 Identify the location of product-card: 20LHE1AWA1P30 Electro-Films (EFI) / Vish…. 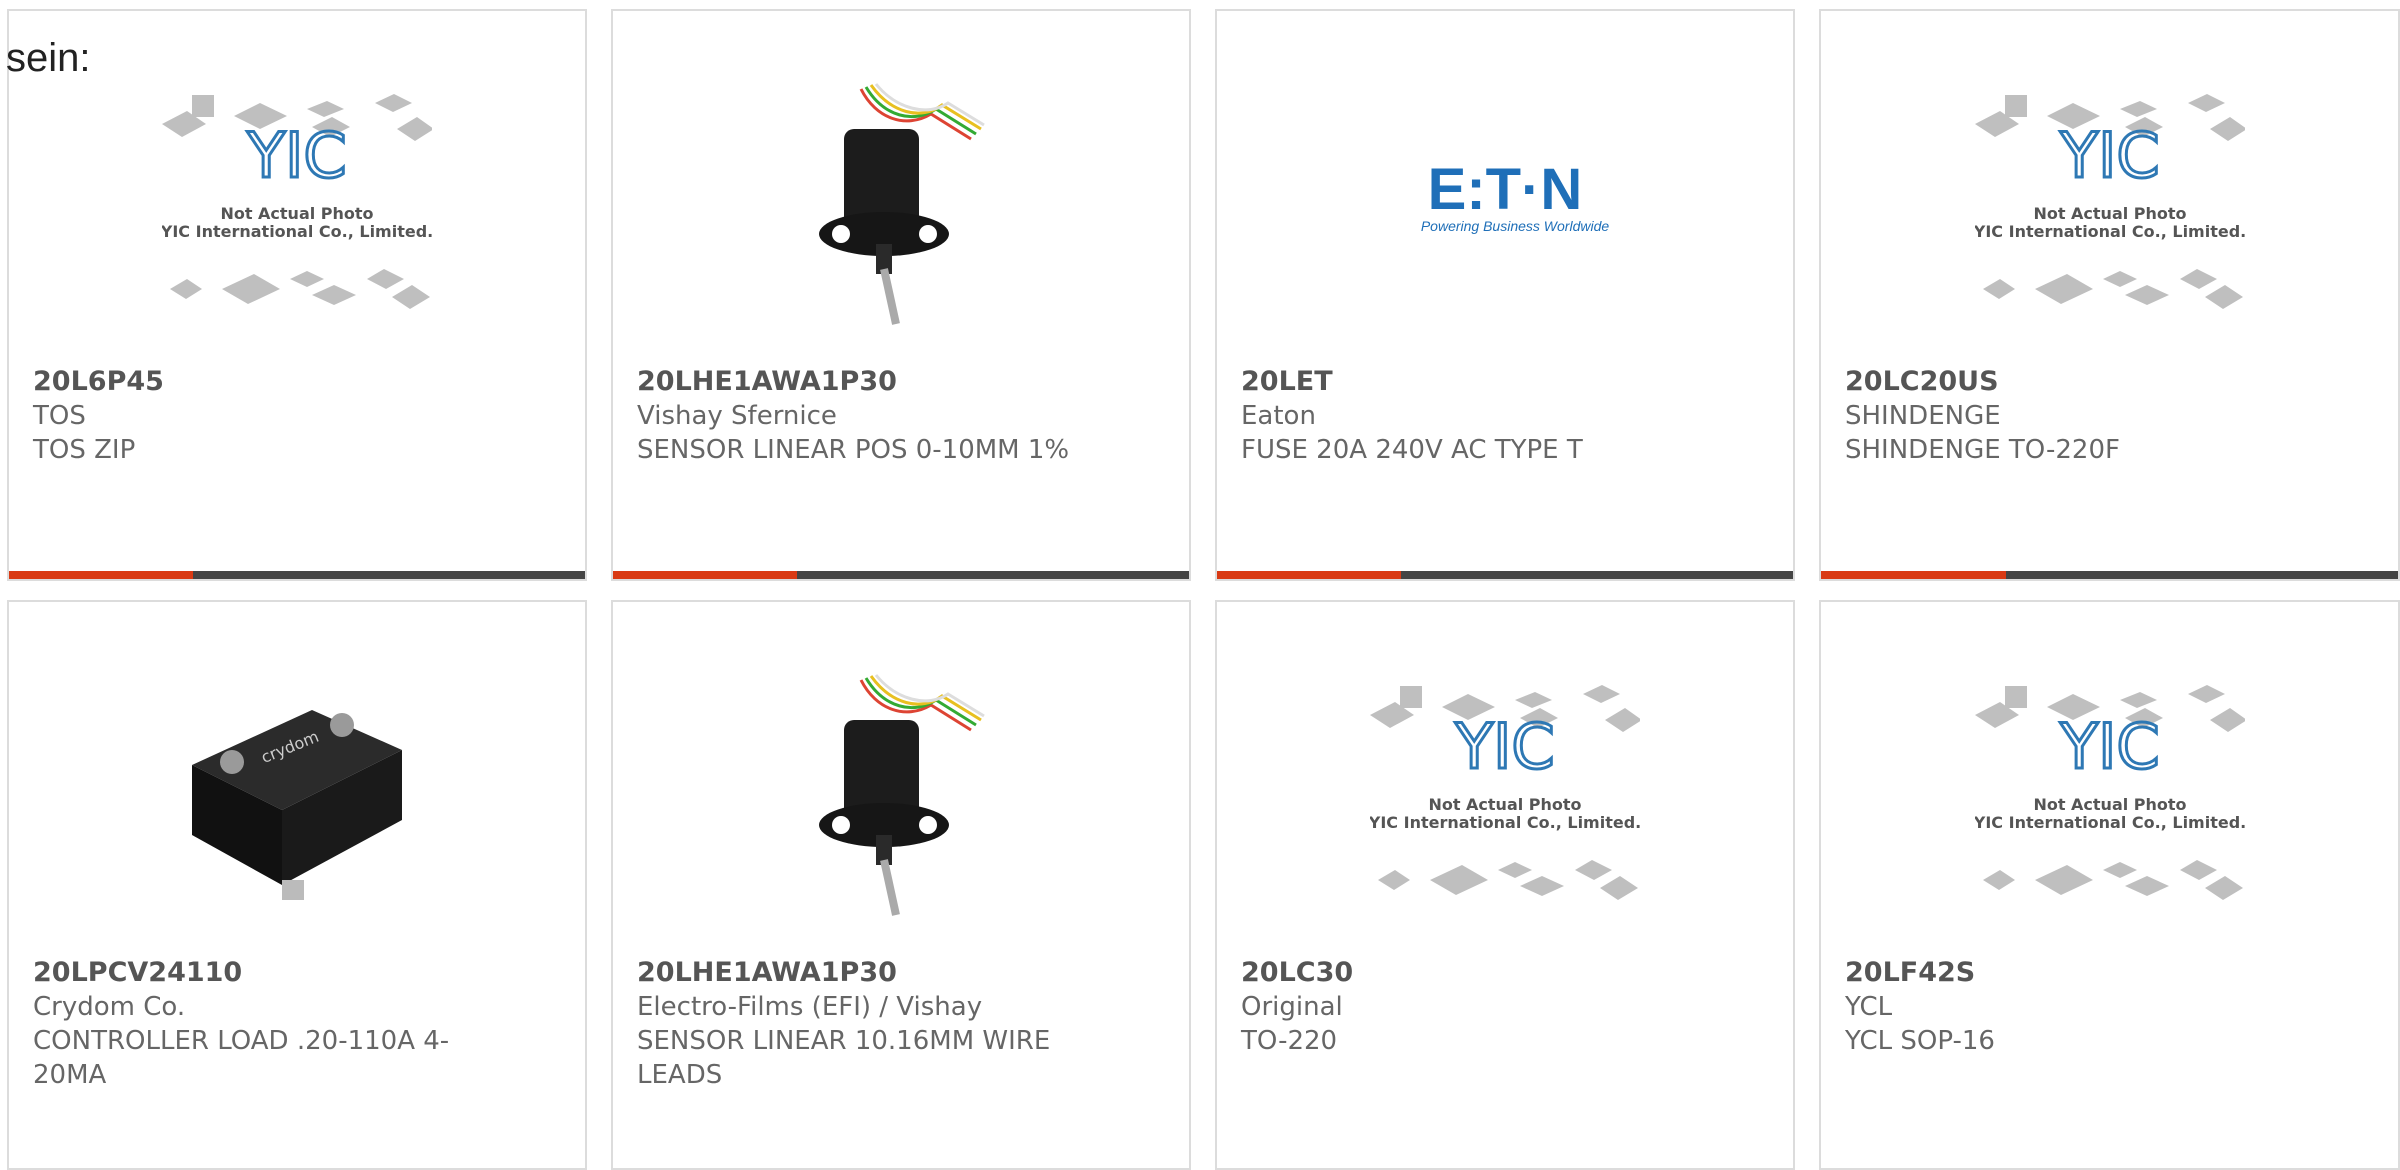
(901, 885).